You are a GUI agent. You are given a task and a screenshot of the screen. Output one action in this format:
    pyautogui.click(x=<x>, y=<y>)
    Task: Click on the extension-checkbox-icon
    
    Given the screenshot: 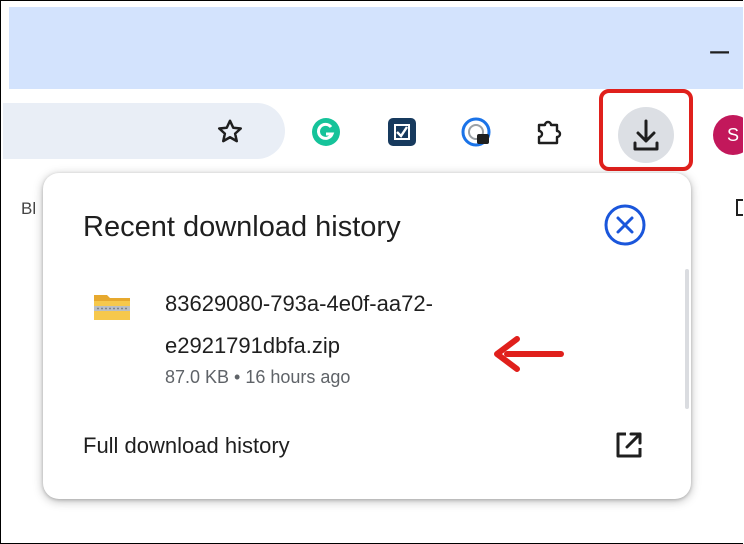 What is the action you would take?
    pyautogui.click(x=402, y=132)
    